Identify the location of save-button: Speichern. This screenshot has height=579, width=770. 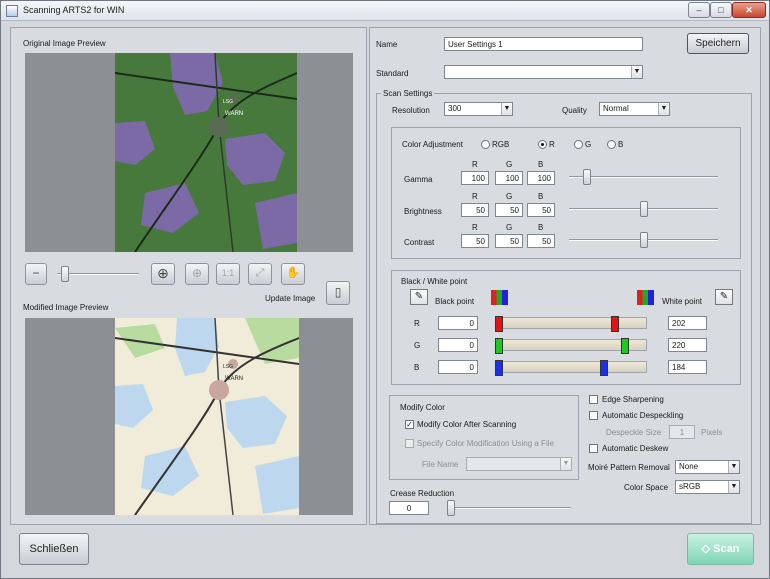
(718, 43).